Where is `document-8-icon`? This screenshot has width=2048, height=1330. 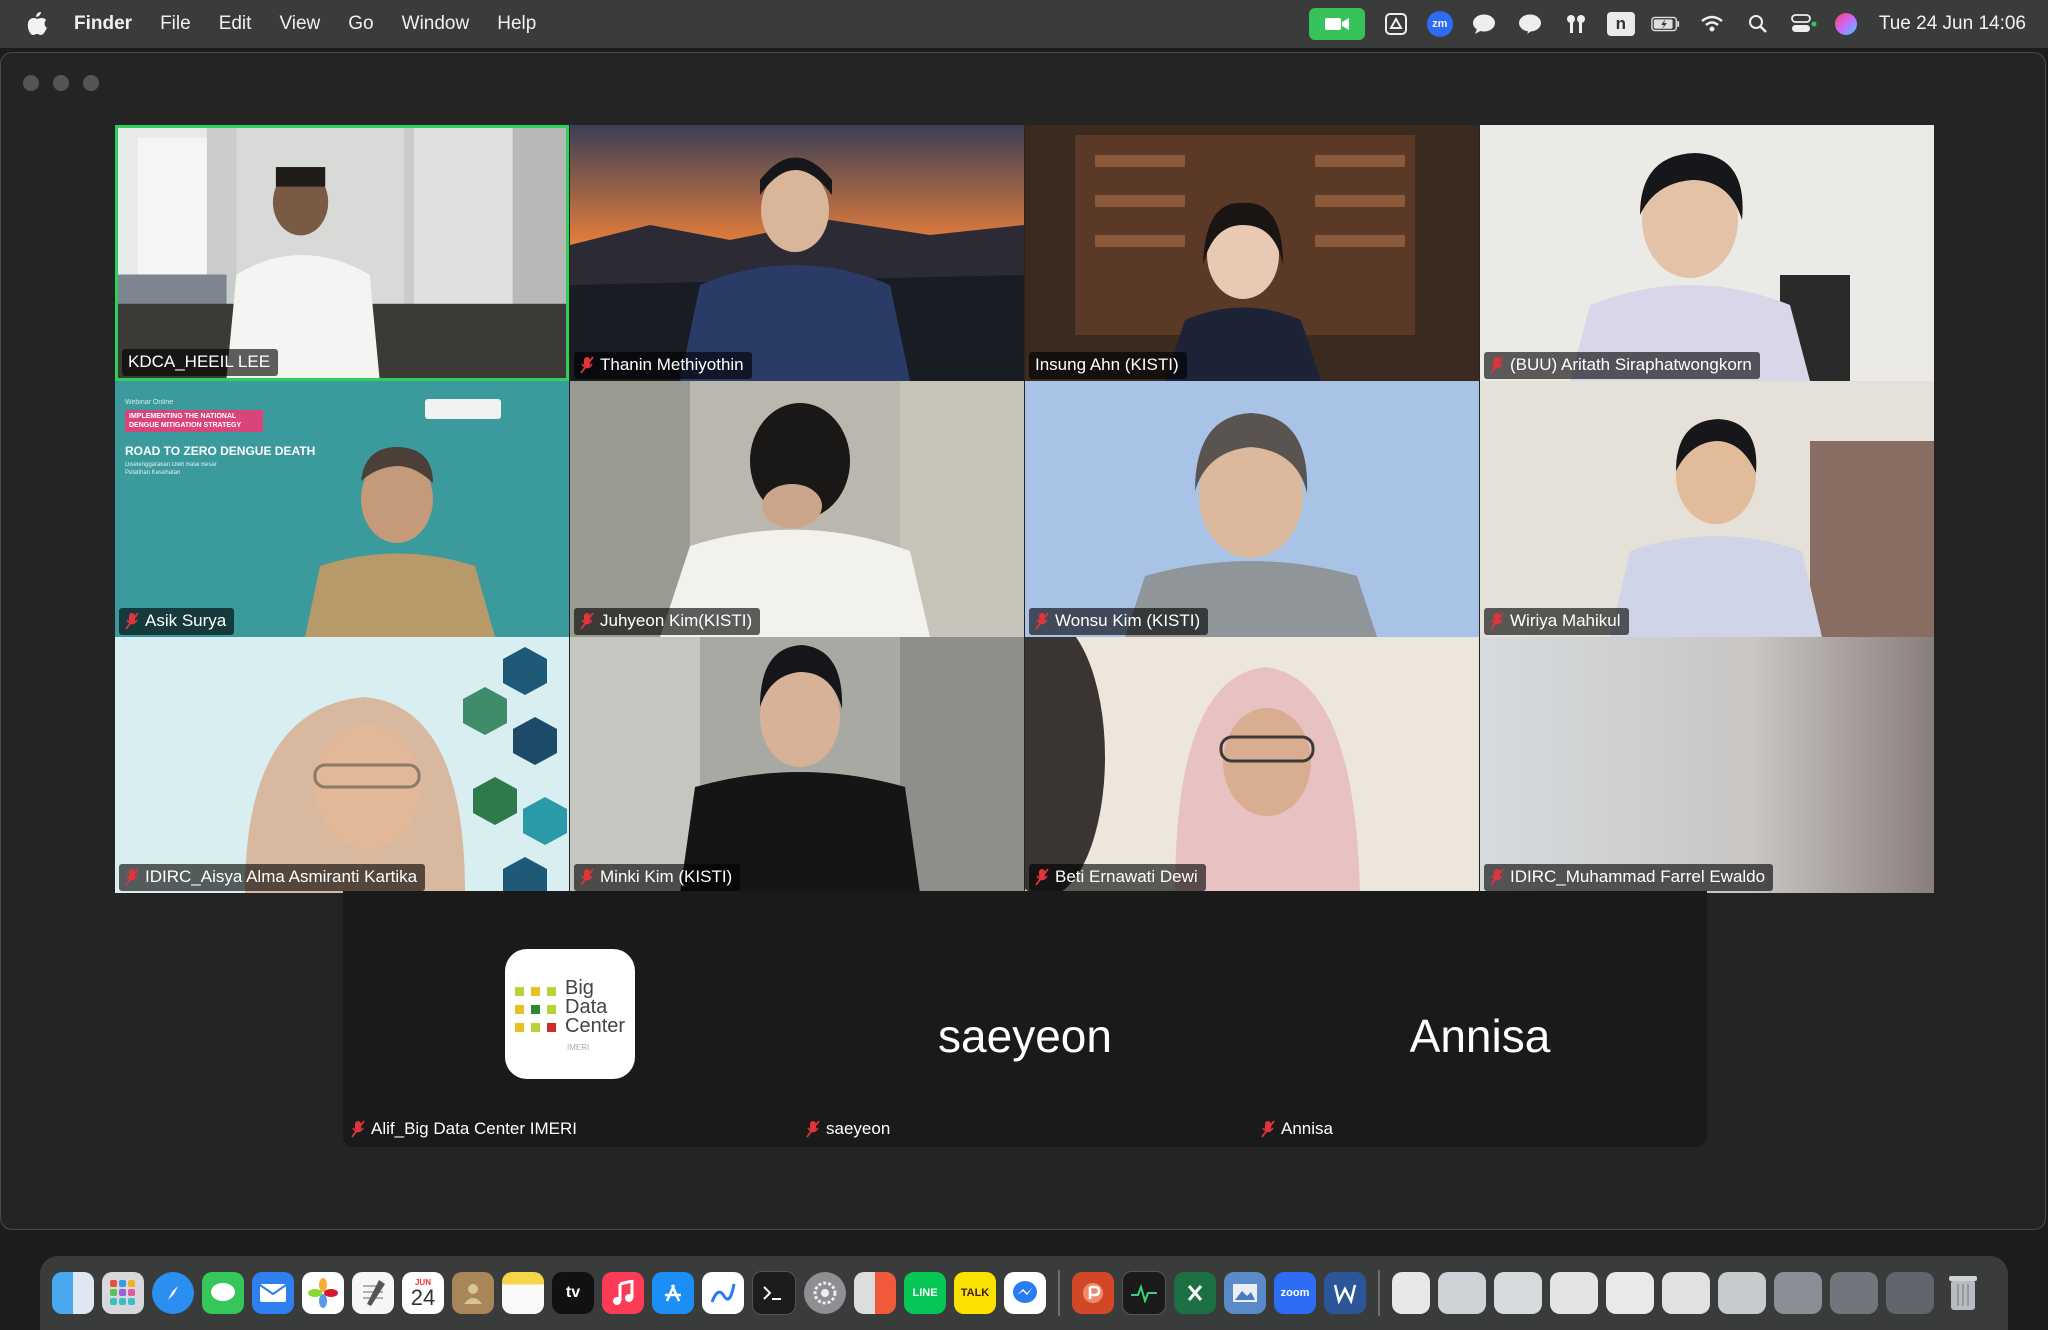 document-8-icon is located at coordinates (1798, 1293).